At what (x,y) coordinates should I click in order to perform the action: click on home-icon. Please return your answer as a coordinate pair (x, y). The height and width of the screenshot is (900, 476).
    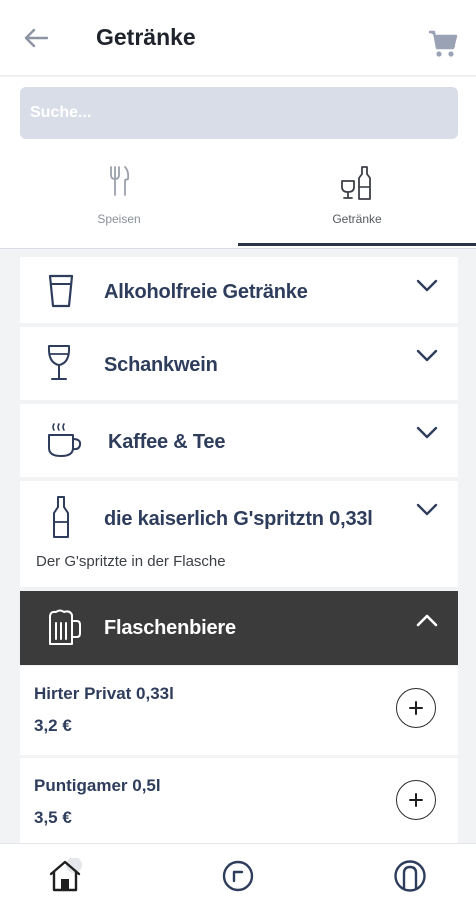
    Looking at the image, I should click on (65, 875).